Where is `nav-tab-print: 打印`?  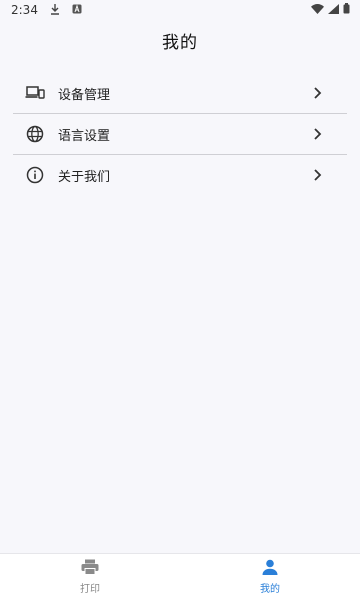 nav-tab-print: 打印 is located at coordinates (90, 577).